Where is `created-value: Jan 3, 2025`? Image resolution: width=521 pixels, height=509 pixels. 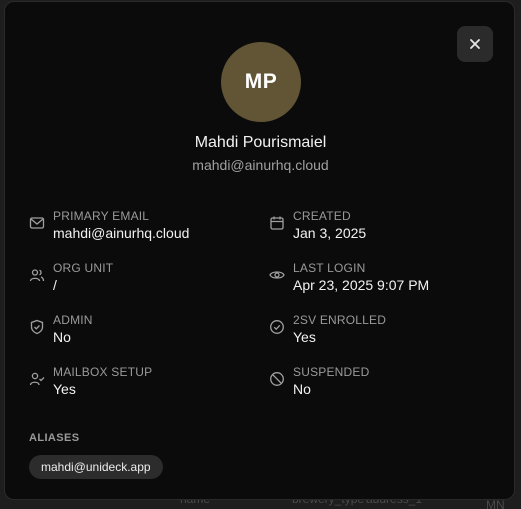 created-value: Jan 3, 2025 is located at coordinates (330, 233).